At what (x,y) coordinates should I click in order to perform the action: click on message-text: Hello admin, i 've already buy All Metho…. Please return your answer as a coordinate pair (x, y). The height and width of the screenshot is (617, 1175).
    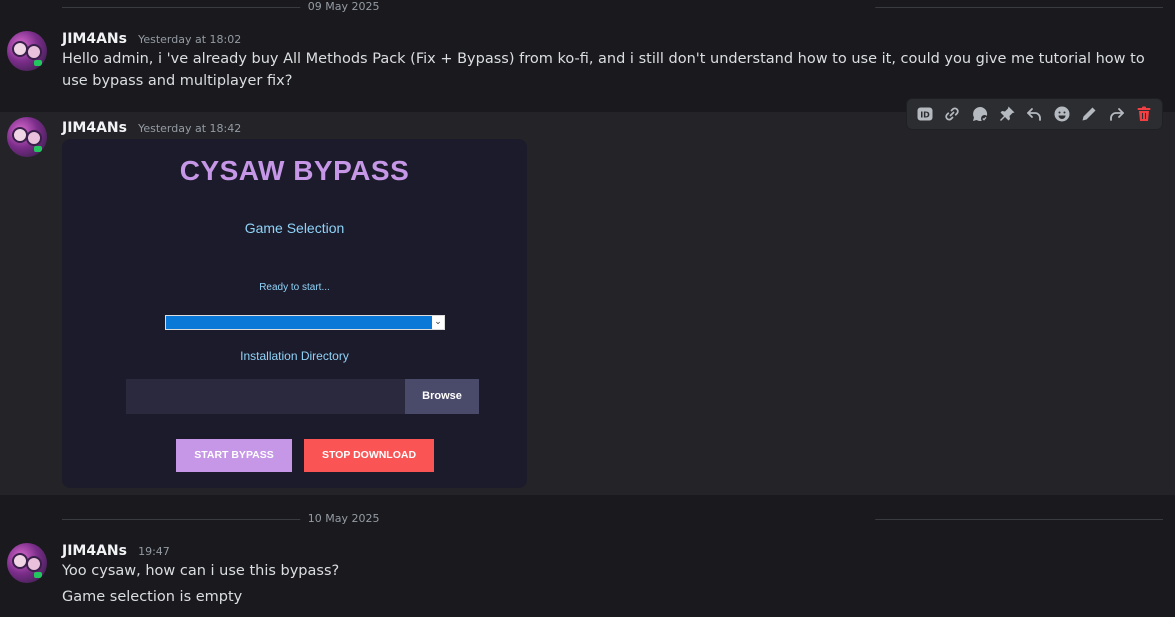
    Looking at the image, I should click on (603, 70).